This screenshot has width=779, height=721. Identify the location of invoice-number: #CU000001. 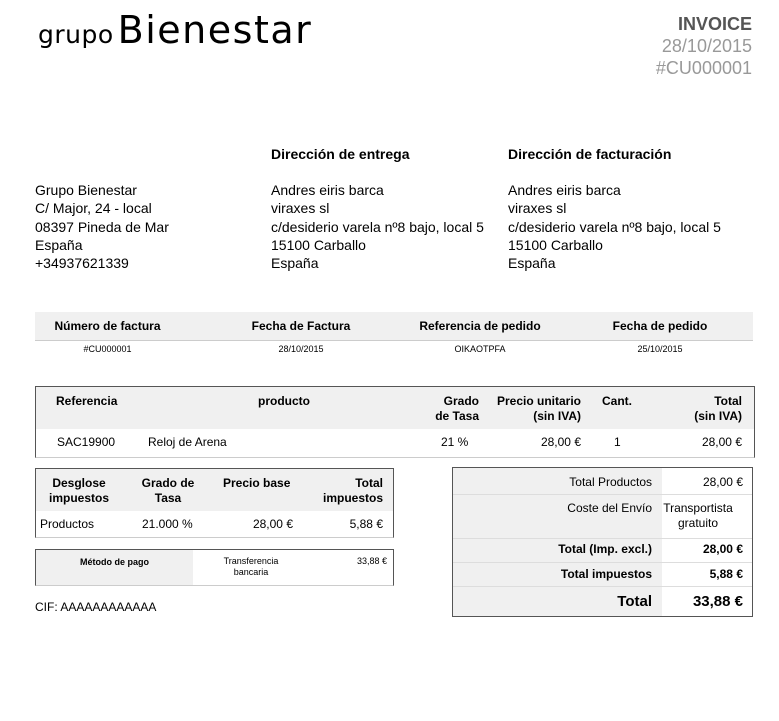
(703, 68).